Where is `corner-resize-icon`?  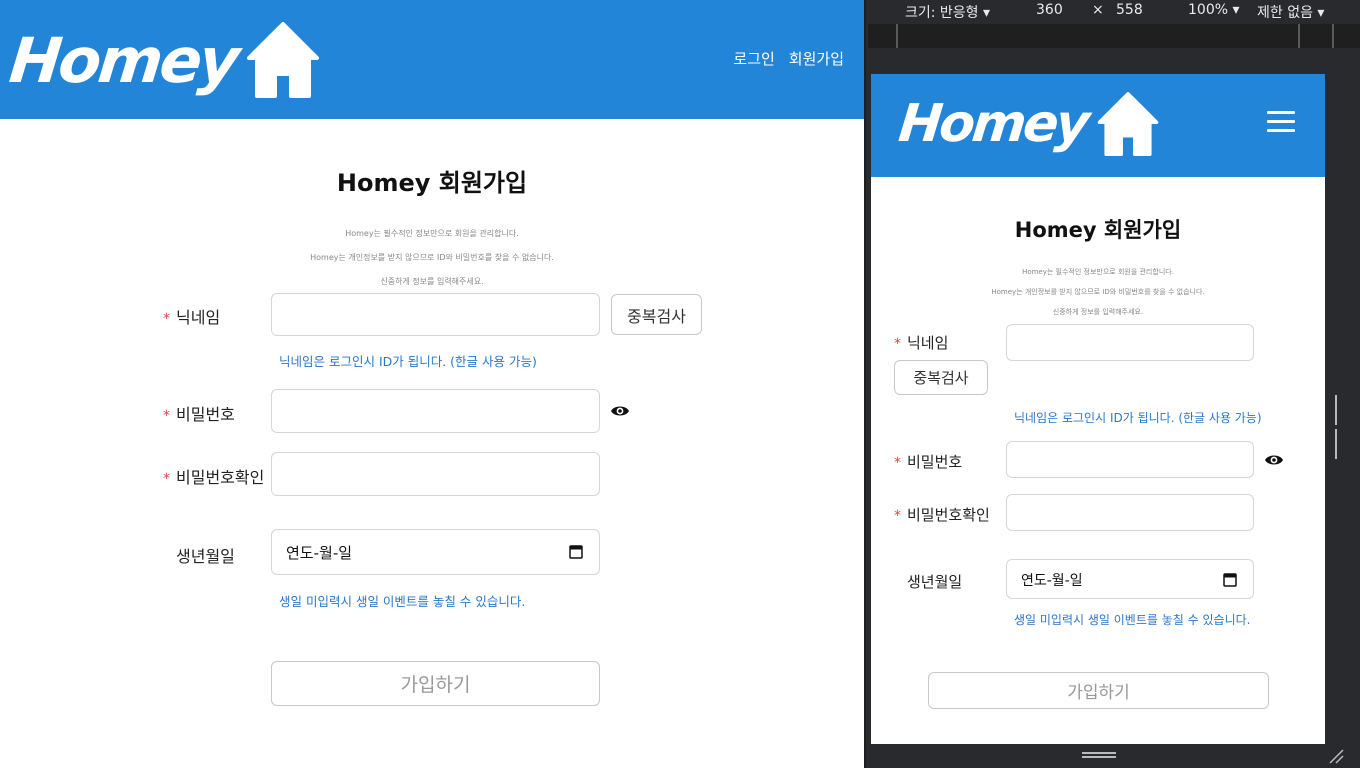 corner-resize-icon is located at coordinates (1336, 756).